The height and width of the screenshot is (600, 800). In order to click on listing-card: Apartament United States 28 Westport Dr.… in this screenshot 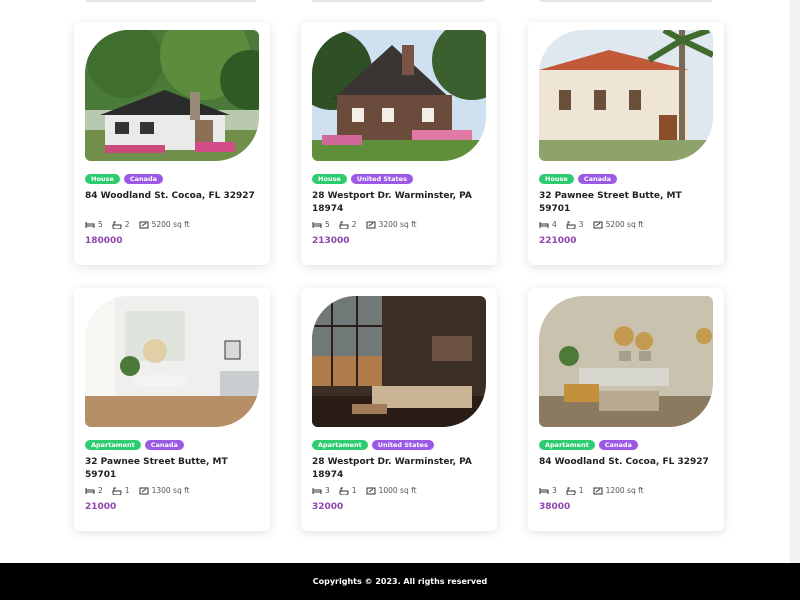, I will do `click(399, 409)`.